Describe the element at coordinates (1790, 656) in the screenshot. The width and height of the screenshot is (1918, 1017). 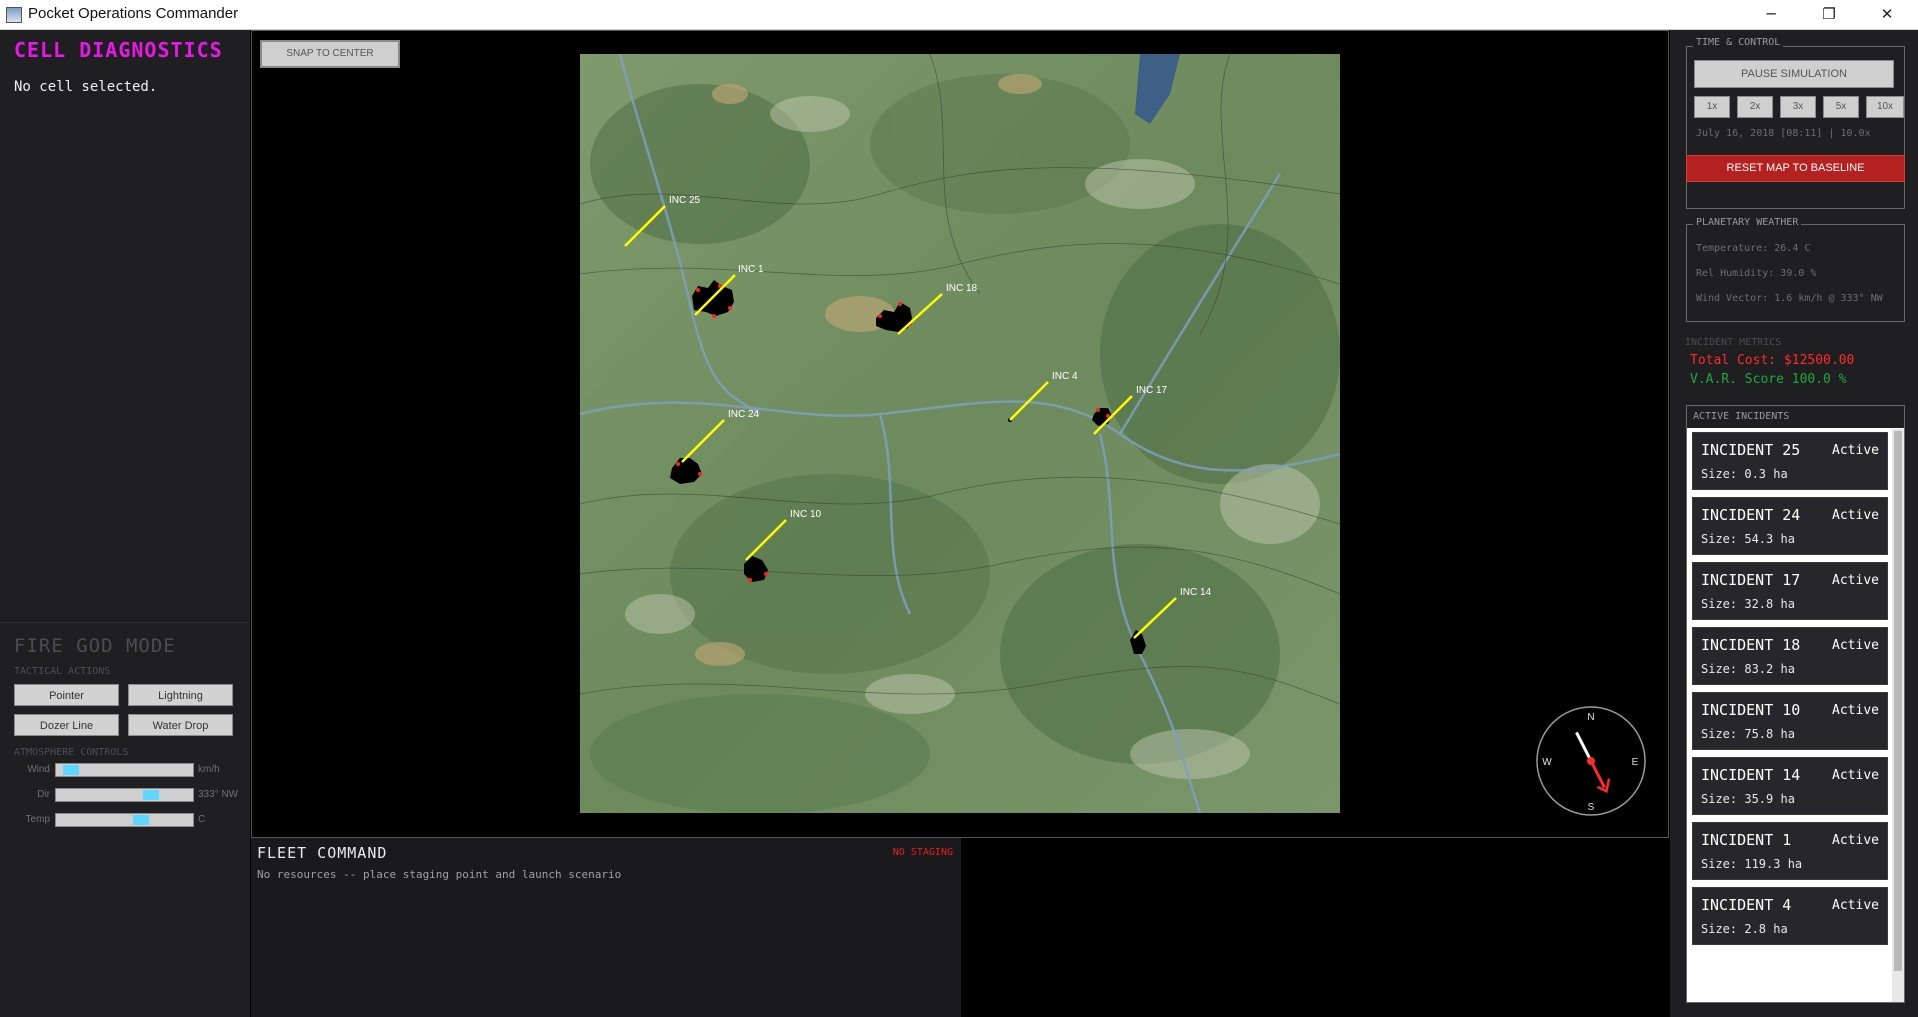
I see `incident-list-item: INCIDENT 18 Active Size: 83.2 ha` at that location.